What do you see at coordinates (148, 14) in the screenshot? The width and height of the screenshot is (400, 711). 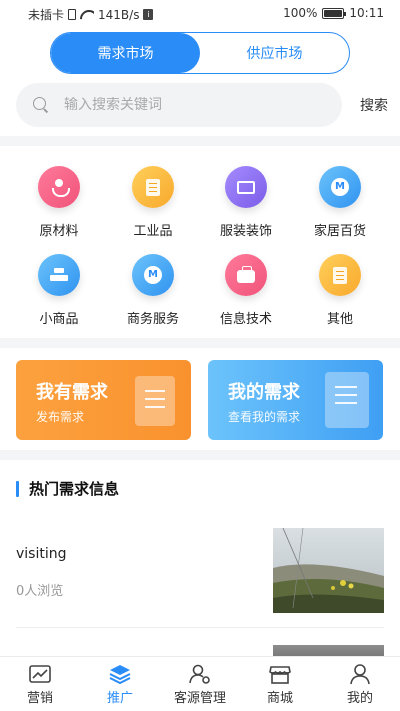 I see `notification-icon: i` at bounding box center [148, 14].